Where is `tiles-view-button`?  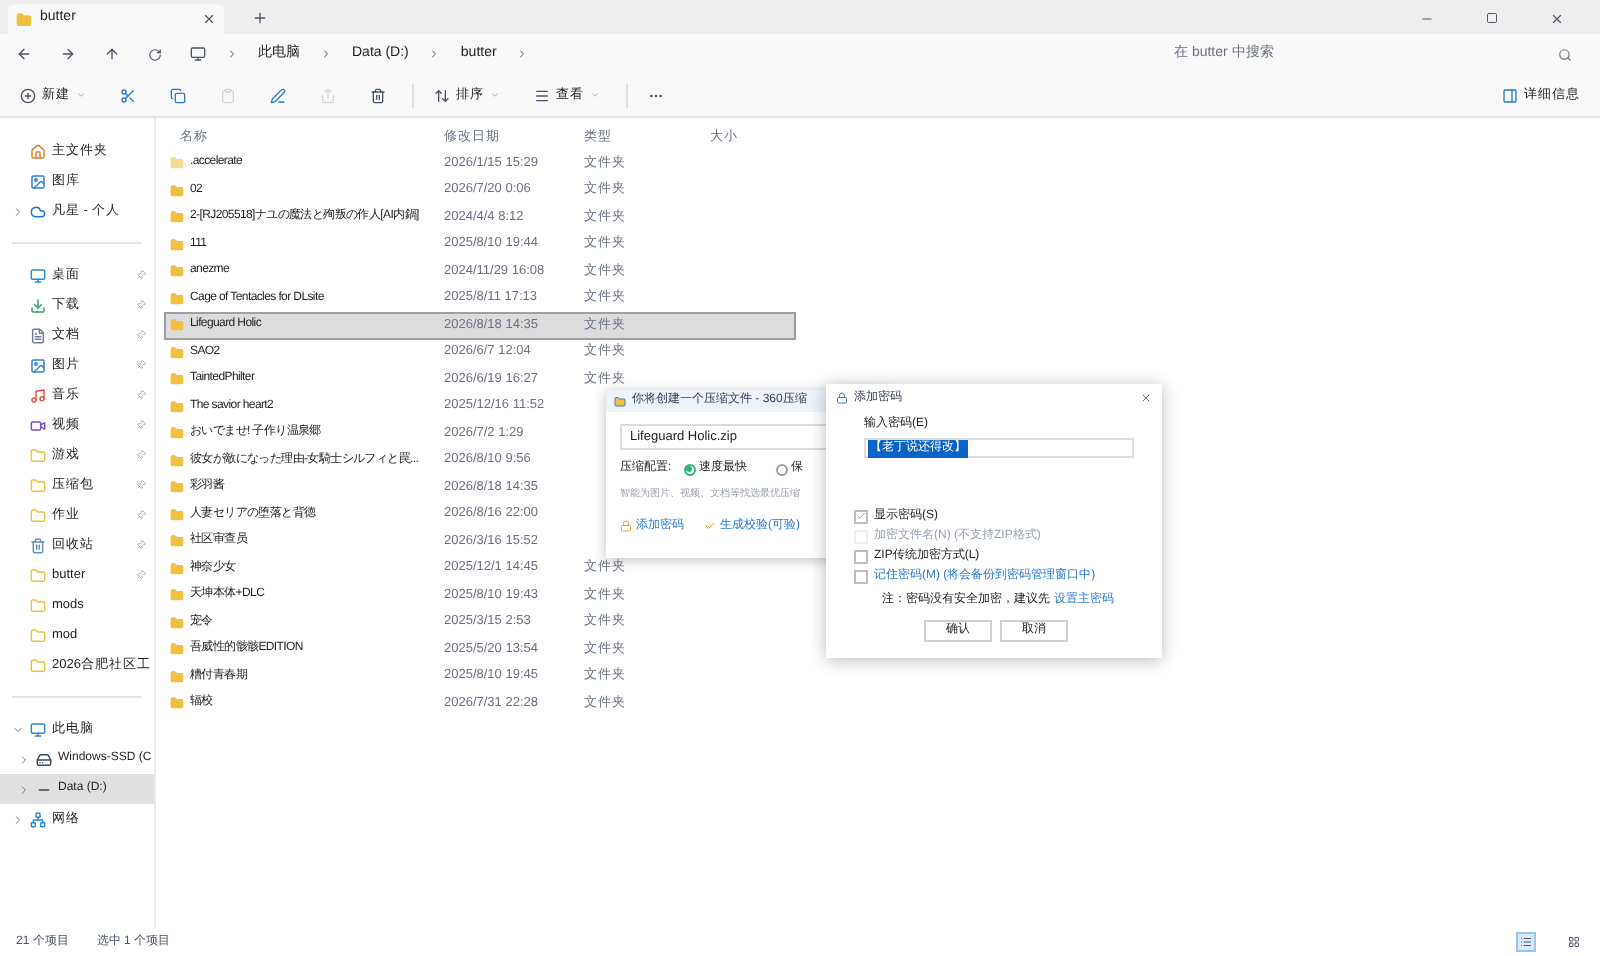 tiles-view-button is located at coordinates (1574, 942).